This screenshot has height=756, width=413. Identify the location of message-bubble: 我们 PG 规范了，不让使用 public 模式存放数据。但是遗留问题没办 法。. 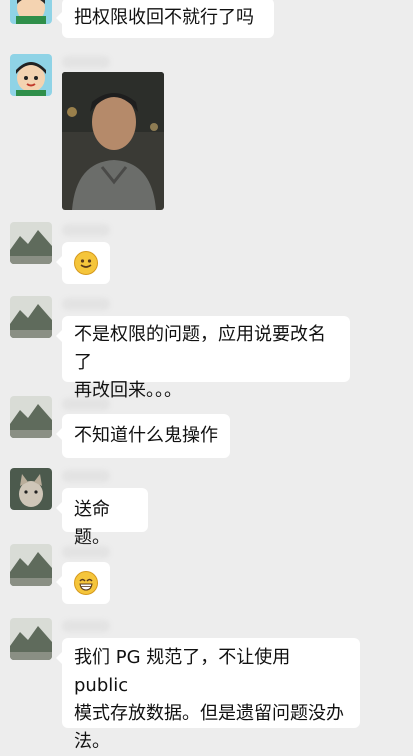
(208, 695).